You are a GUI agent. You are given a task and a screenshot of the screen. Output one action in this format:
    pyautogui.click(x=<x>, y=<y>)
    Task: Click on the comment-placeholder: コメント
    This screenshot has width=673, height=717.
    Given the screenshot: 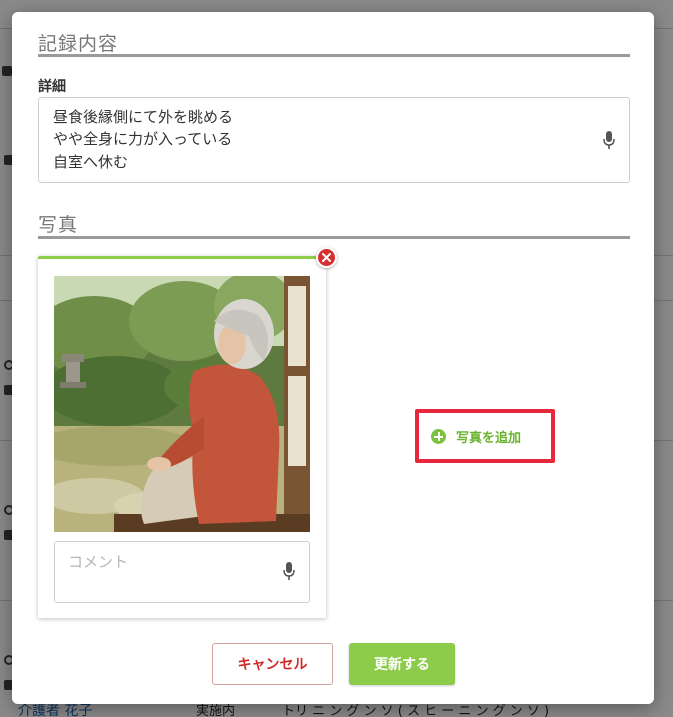 What is the action you would take?
    pyautogui.click(x=98, y=562)
    